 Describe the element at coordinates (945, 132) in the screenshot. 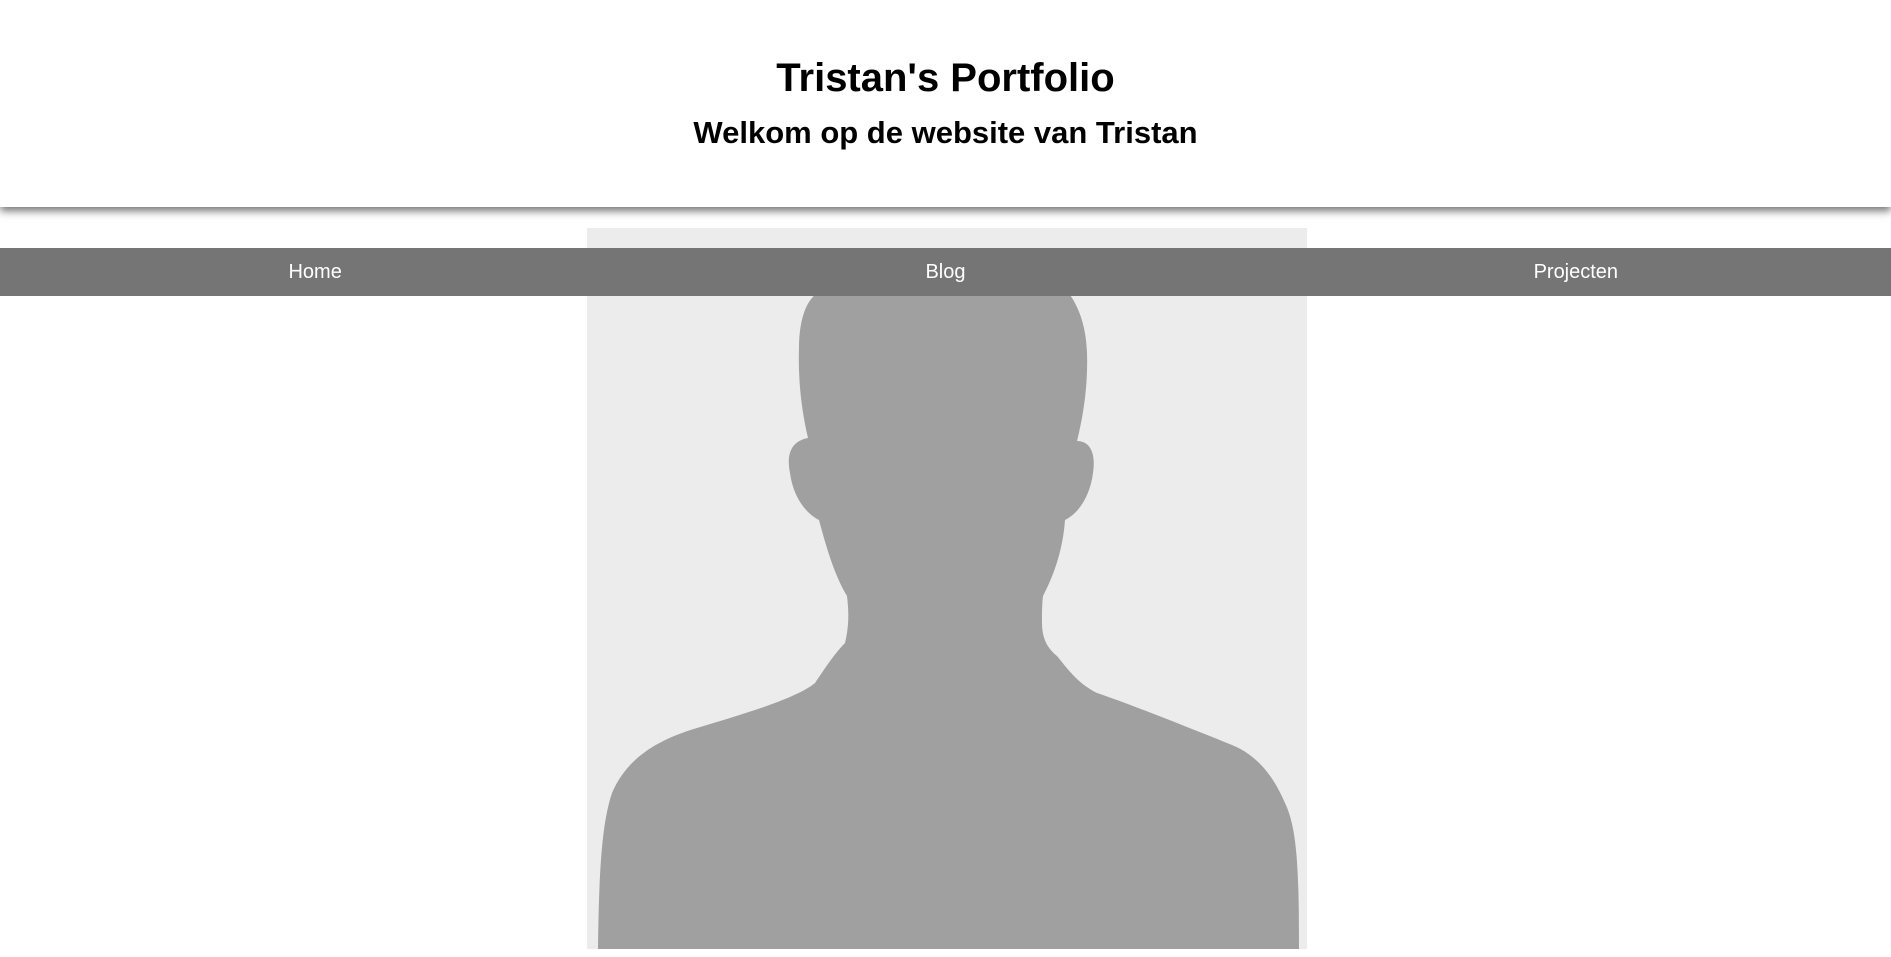

I see `page-subtitle: Welkom op de website van Tristan` at that location.